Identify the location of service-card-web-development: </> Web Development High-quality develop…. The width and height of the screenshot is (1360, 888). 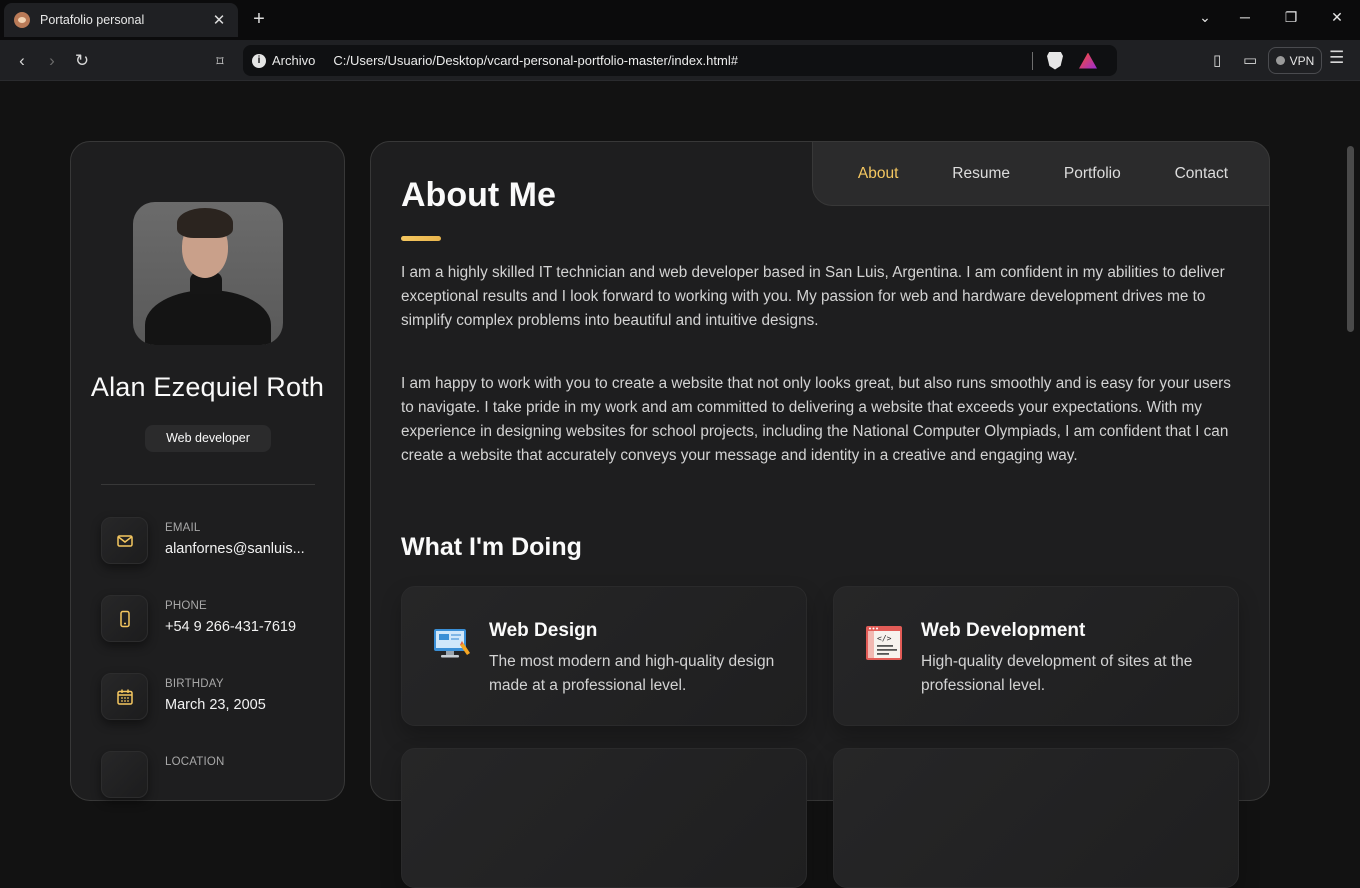
(1036, 656).